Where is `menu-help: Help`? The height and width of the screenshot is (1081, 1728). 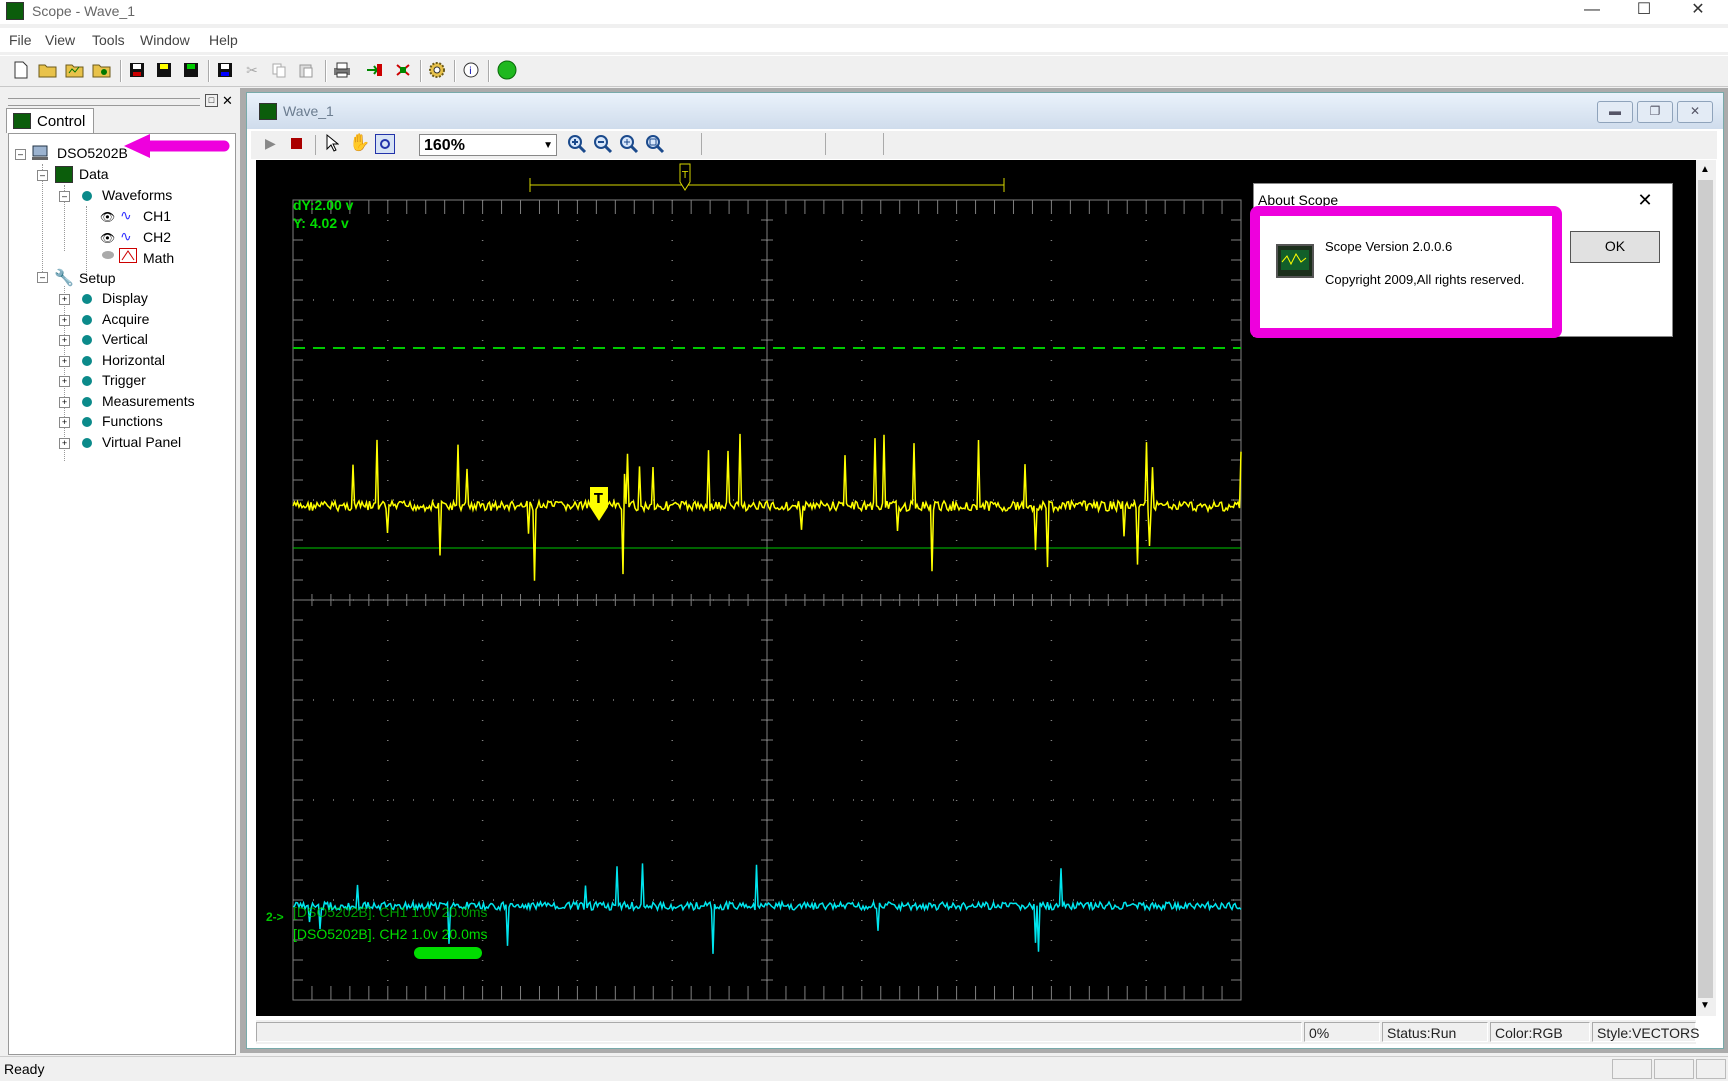
menu-help: Help is located at coordinates (223, 40).